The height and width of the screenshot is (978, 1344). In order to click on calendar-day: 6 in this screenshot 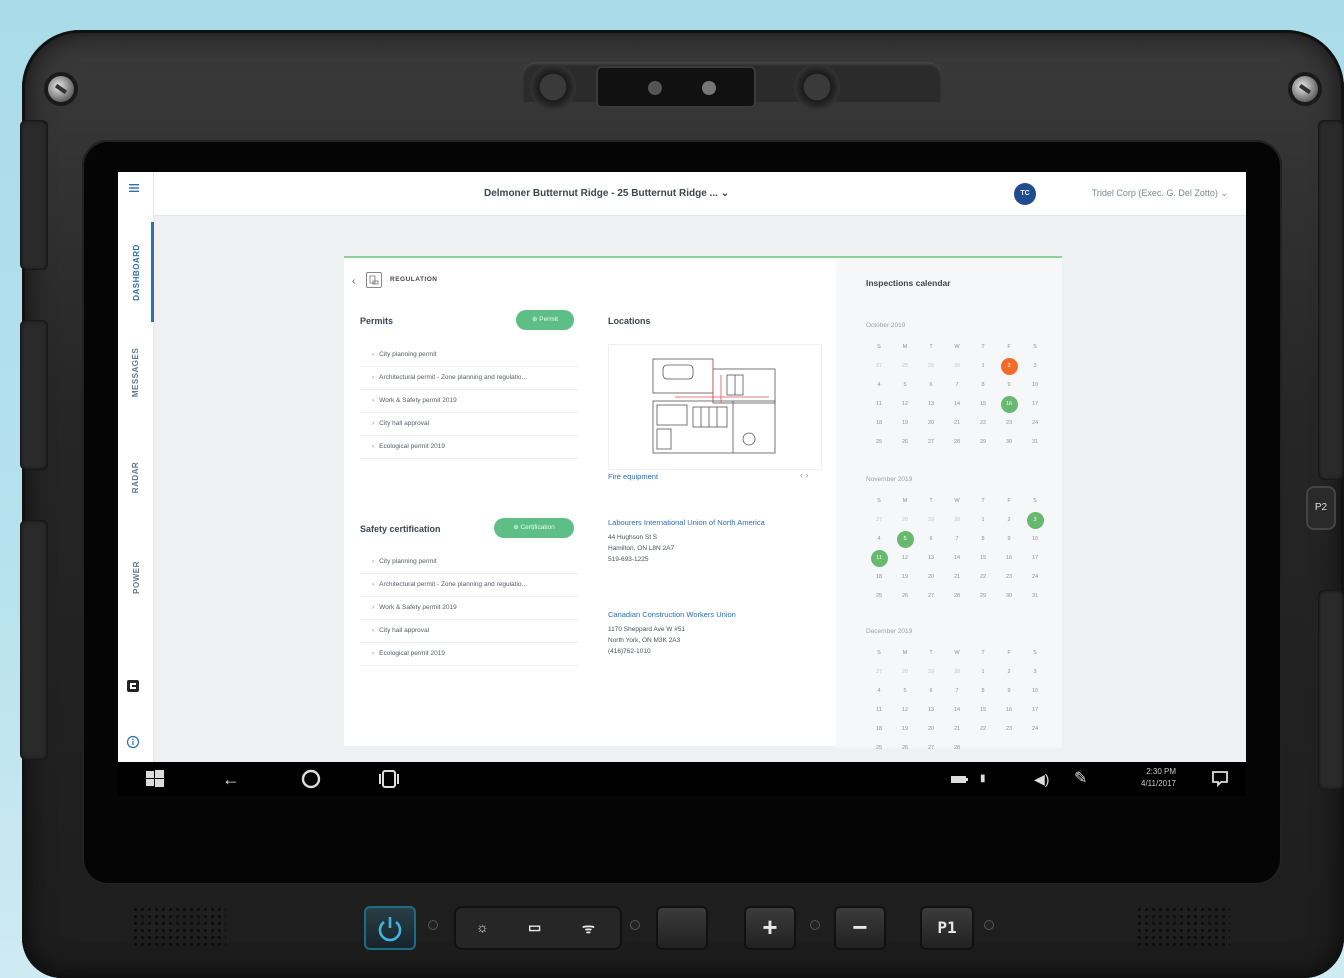, I will do `click(931, 385)`.